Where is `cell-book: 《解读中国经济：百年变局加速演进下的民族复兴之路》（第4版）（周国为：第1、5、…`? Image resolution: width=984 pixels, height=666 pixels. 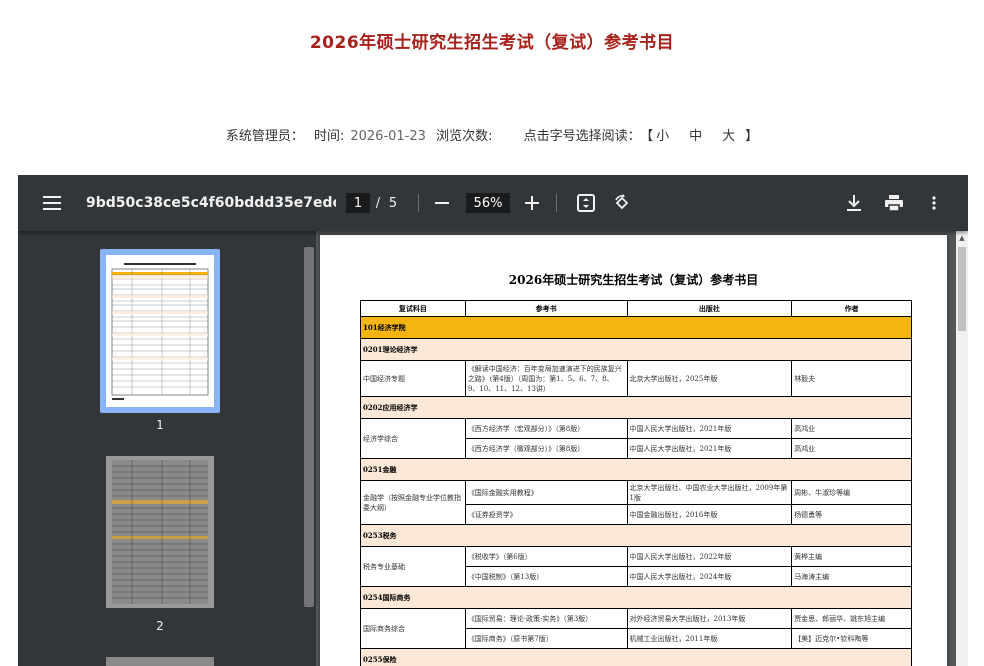
cell-book: 《解读中国经济：百年变局加速演进下的民族复兴之路》（第4版）（周国为：第1、5、… is located at coordinates (546, 378).